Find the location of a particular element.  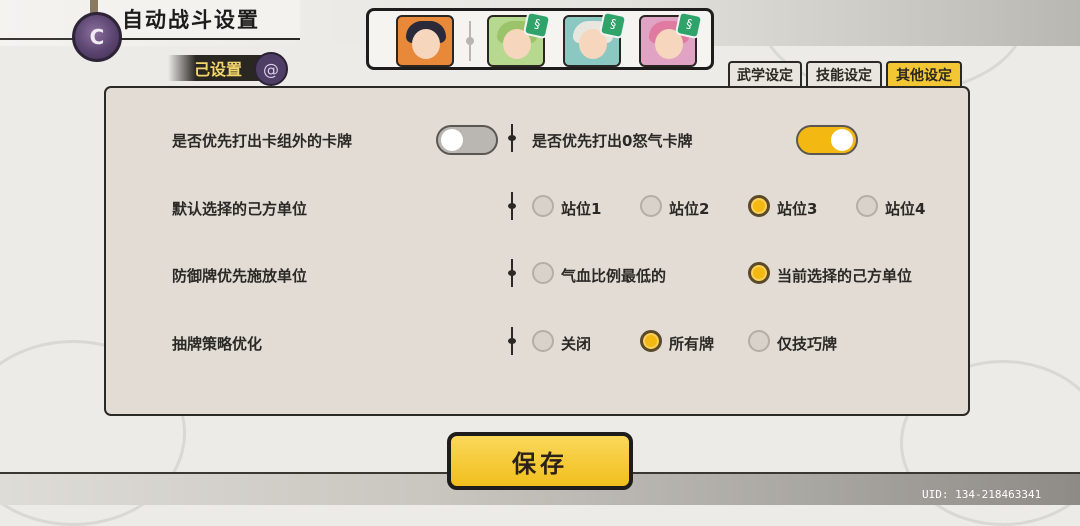

uid-text: UID: 134-218463341 is located at coordinates (982, 494).